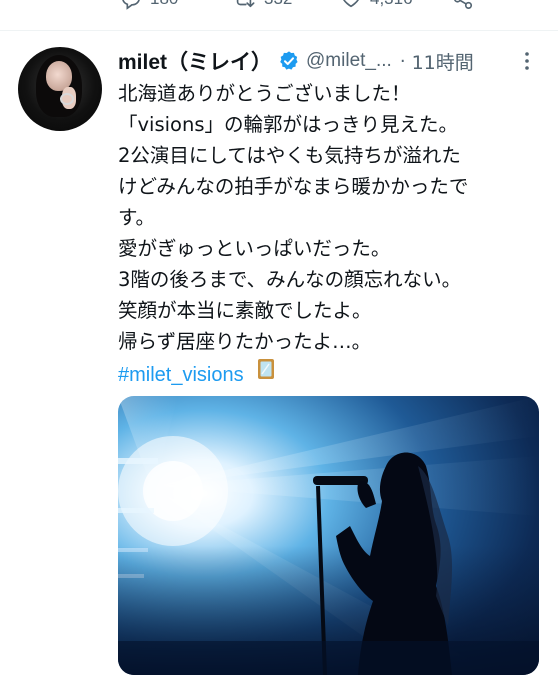  I want to click on verified-badge-icon, so click(289, 60).